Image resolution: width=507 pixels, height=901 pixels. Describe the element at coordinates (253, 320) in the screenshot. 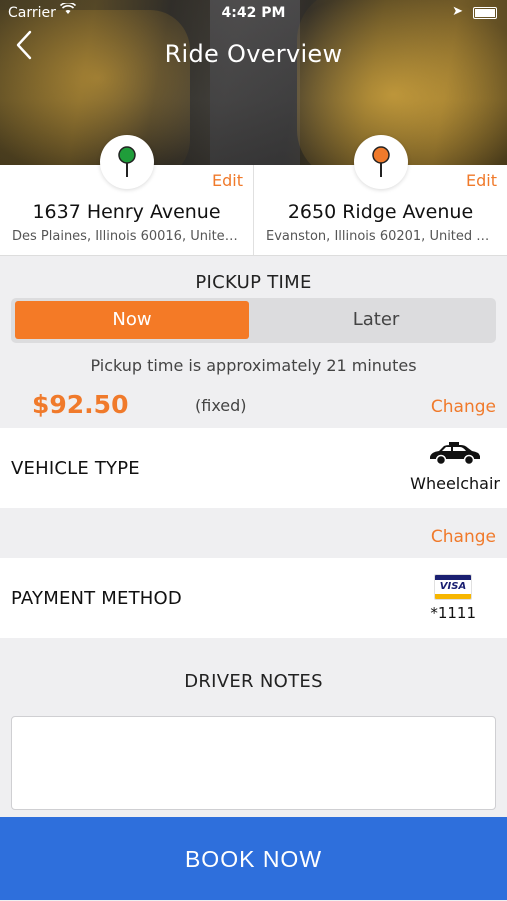

I see `pickup-time-selector: Now Later` at that location.